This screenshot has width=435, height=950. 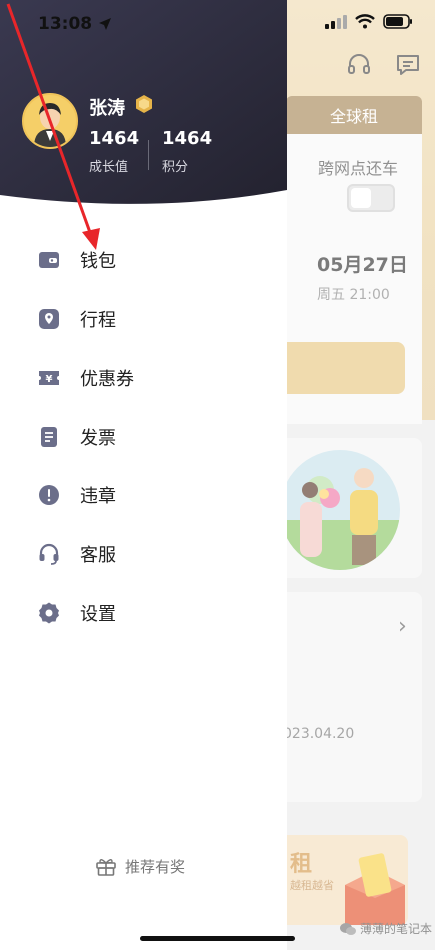 What do you see at coordinates (144, 104) in the screenshot?
I see `vip-badge-icon` at bounding box center [144, 104].